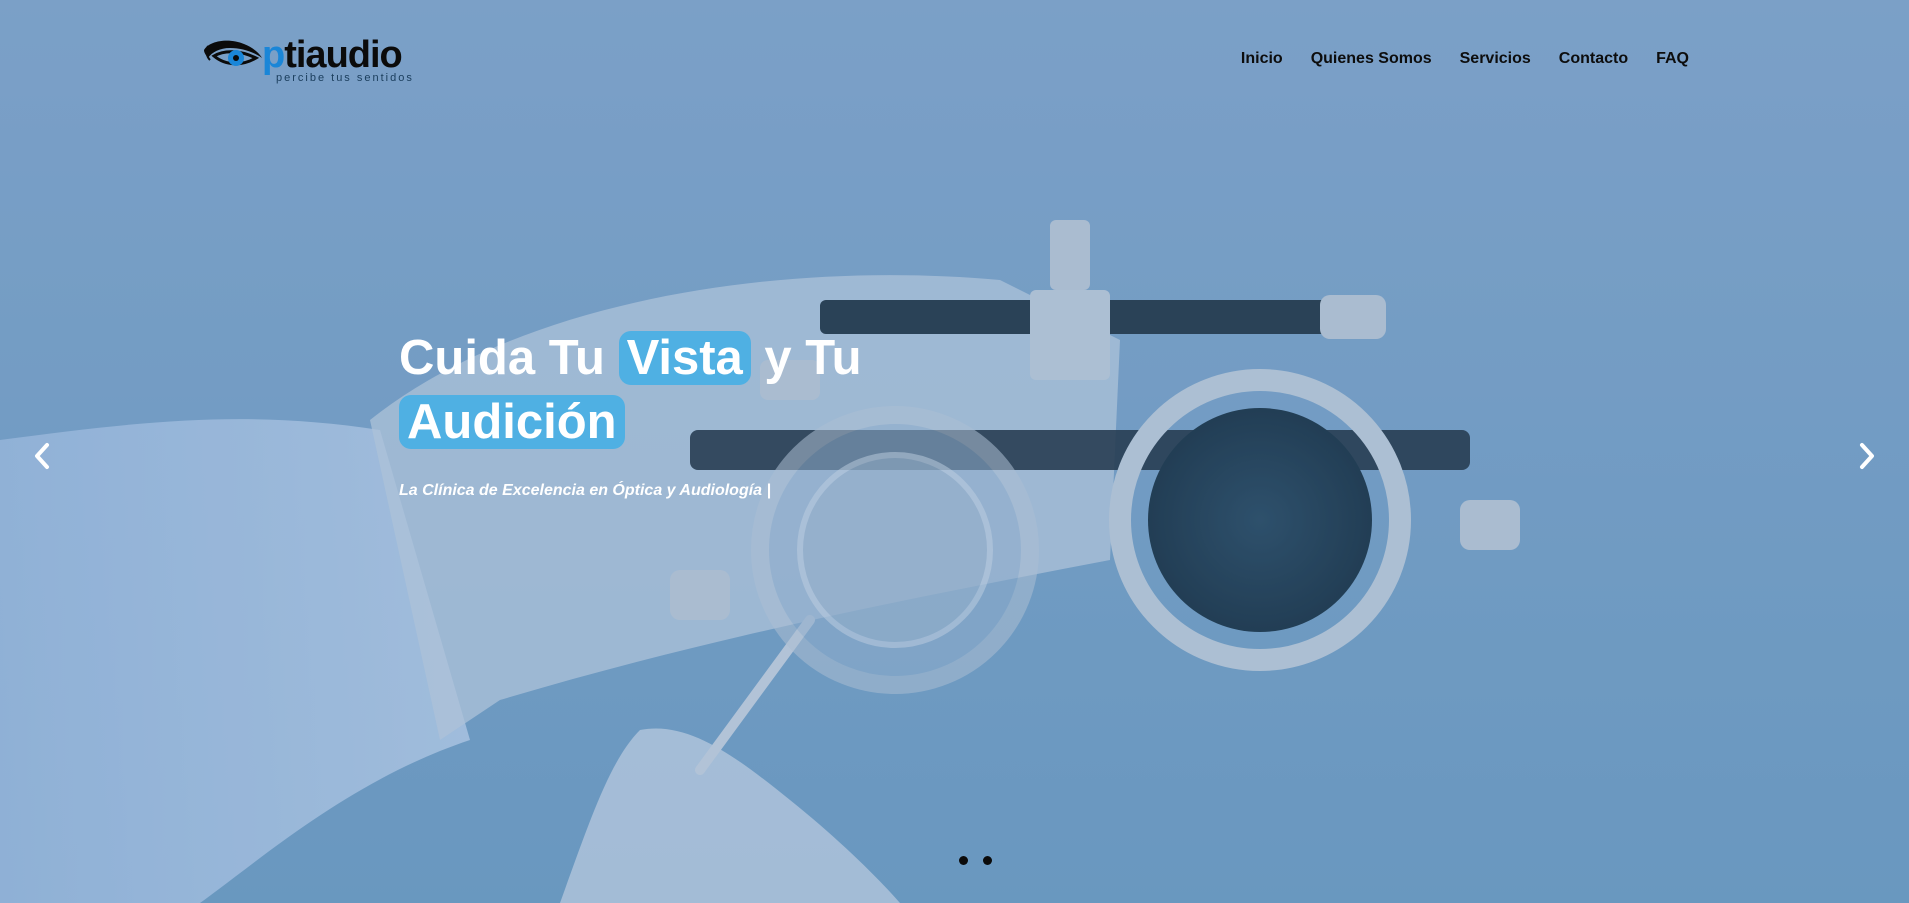 The height and width of the screenshot is (903, 1909). Describe the element at coordinates (975, 860) in the screenshot. I see `carousel-pagination` at that location.